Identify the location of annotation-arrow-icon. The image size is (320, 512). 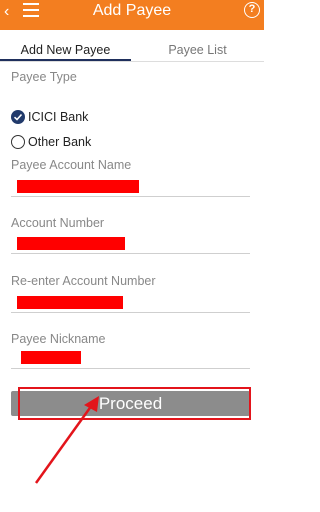
(66, 440).